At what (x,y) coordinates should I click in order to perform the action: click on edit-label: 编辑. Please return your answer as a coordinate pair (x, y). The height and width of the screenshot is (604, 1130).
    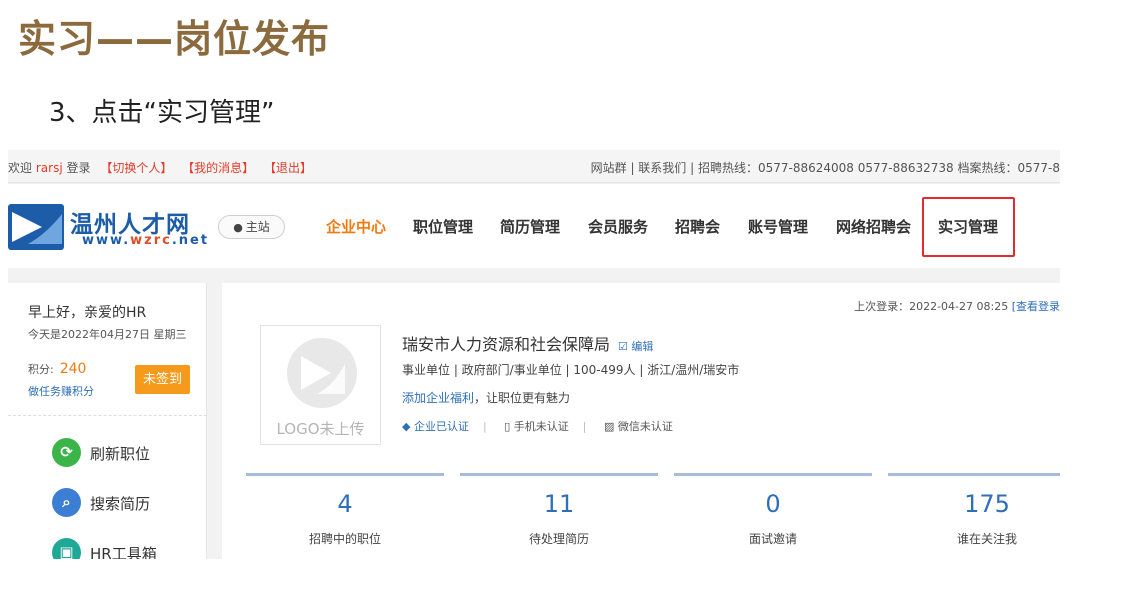
    Looking at the image, I should click on (642, 346).